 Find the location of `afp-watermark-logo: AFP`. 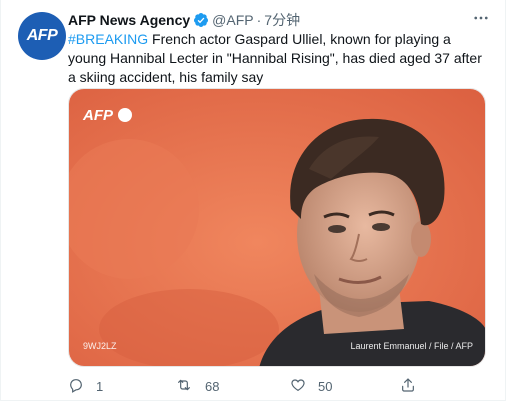

afp-watermark-logo: AFP is located at coordinates (98, 115).